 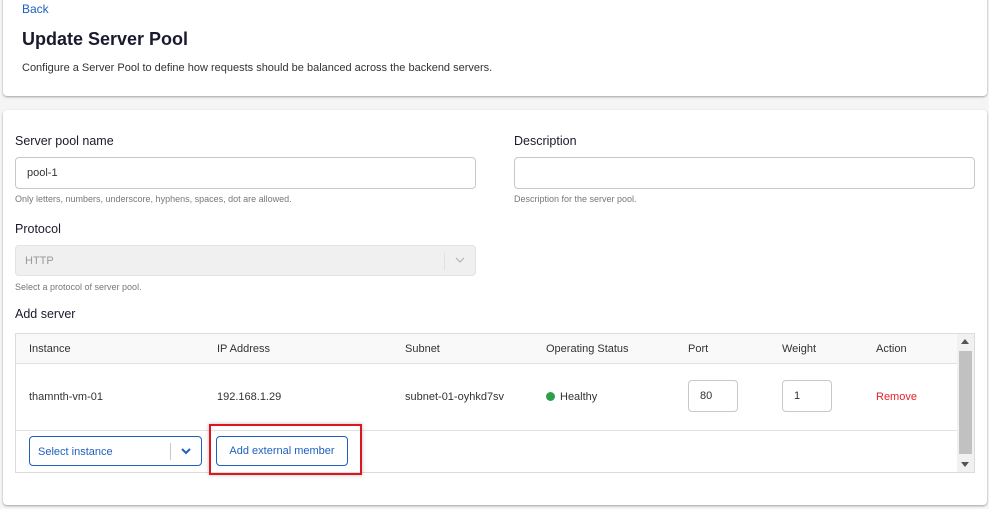 What do you see at coordinates (575, 199) in the screenshot?
I see `description-helper: Description for the server pool.` at bounding box center [575, 199].